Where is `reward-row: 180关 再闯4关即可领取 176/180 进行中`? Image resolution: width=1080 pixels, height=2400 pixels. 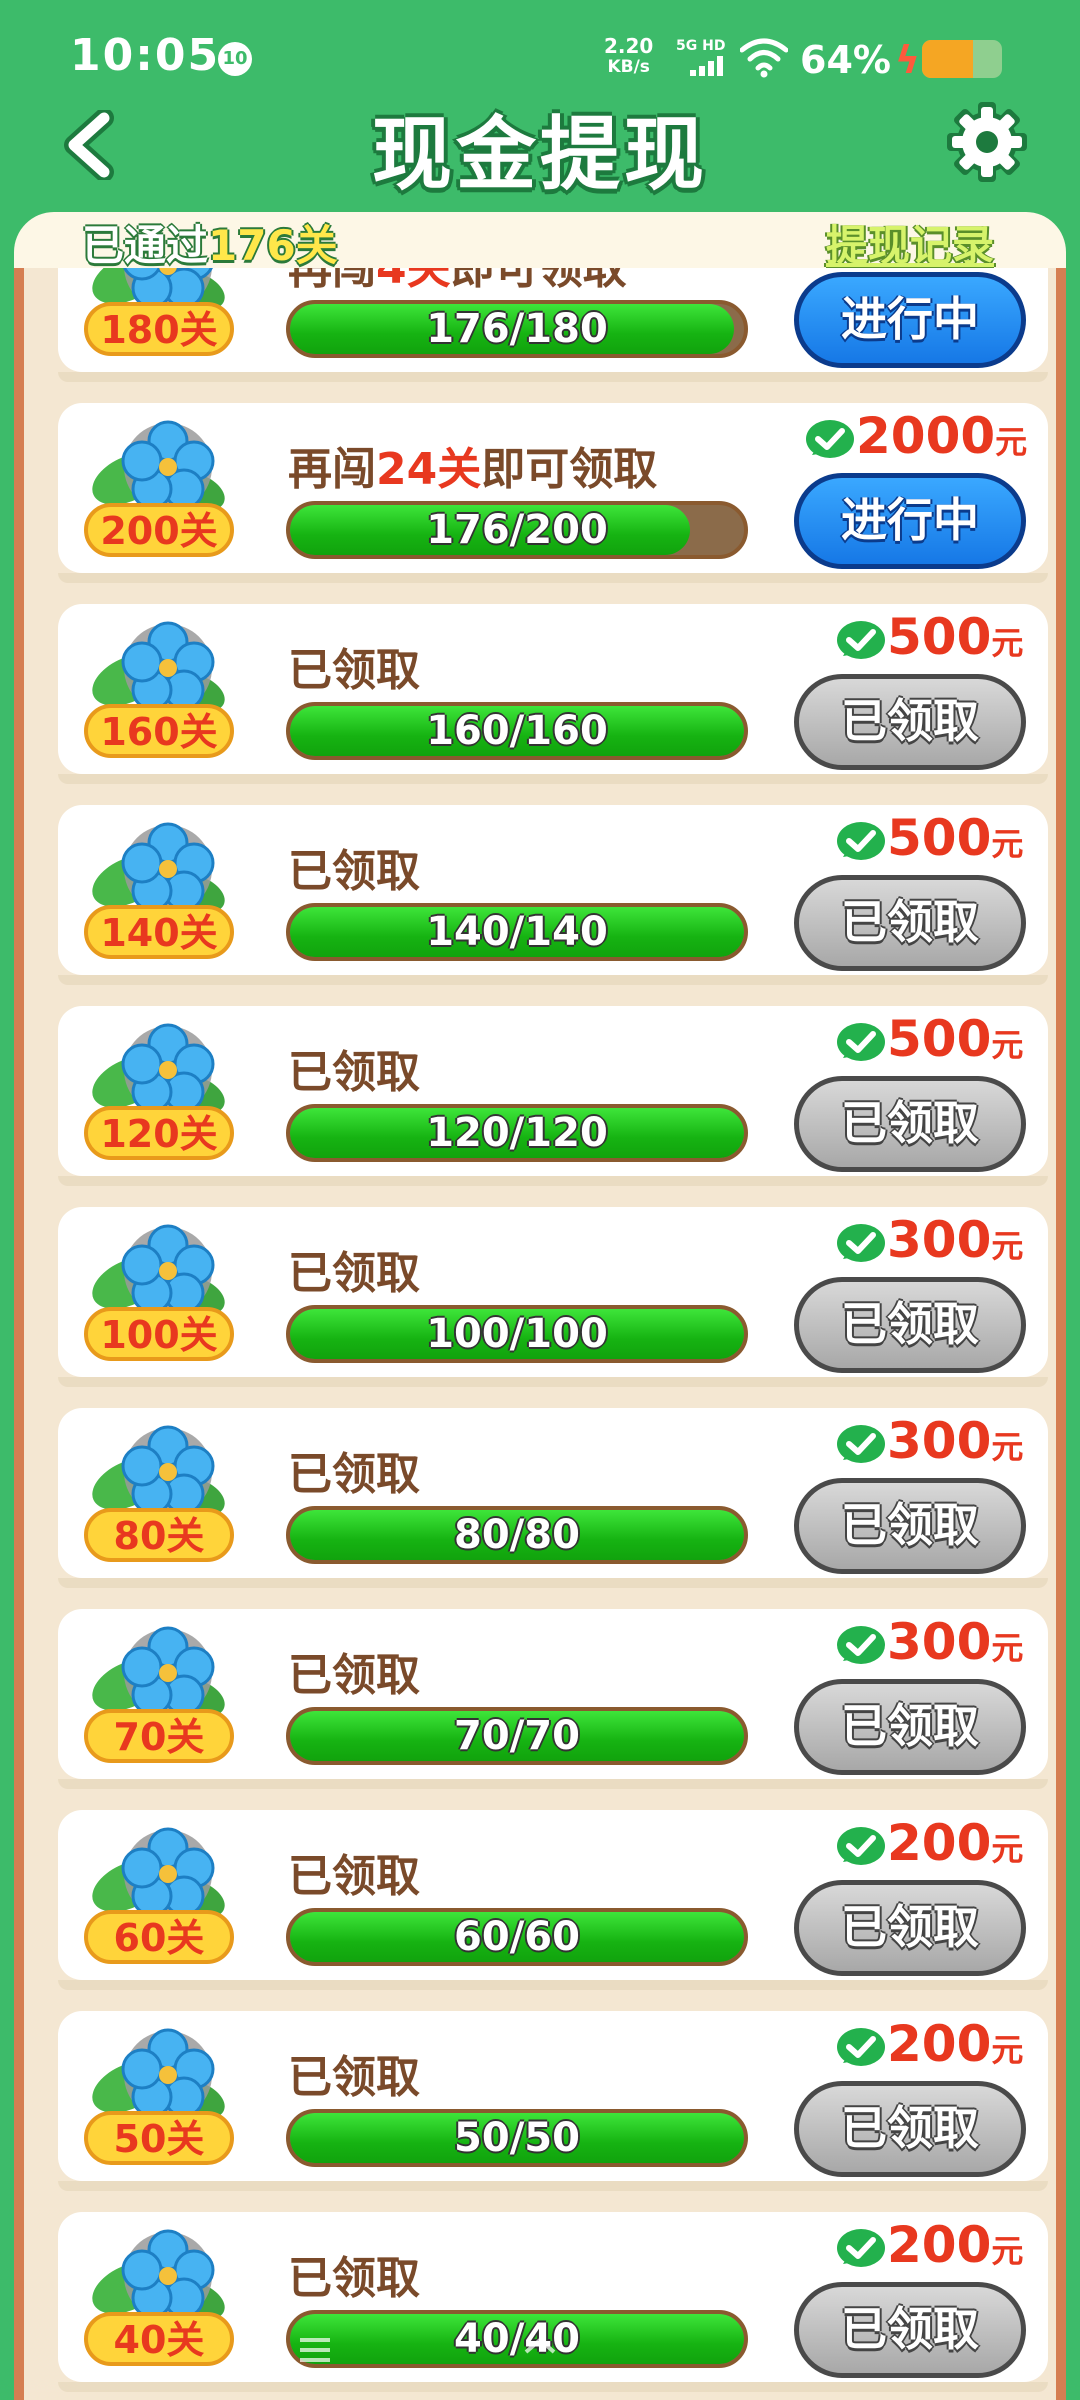 reward-row: 180关 再闯4关即可领取 176/180 进行中 is located at coordinates (553, 325).